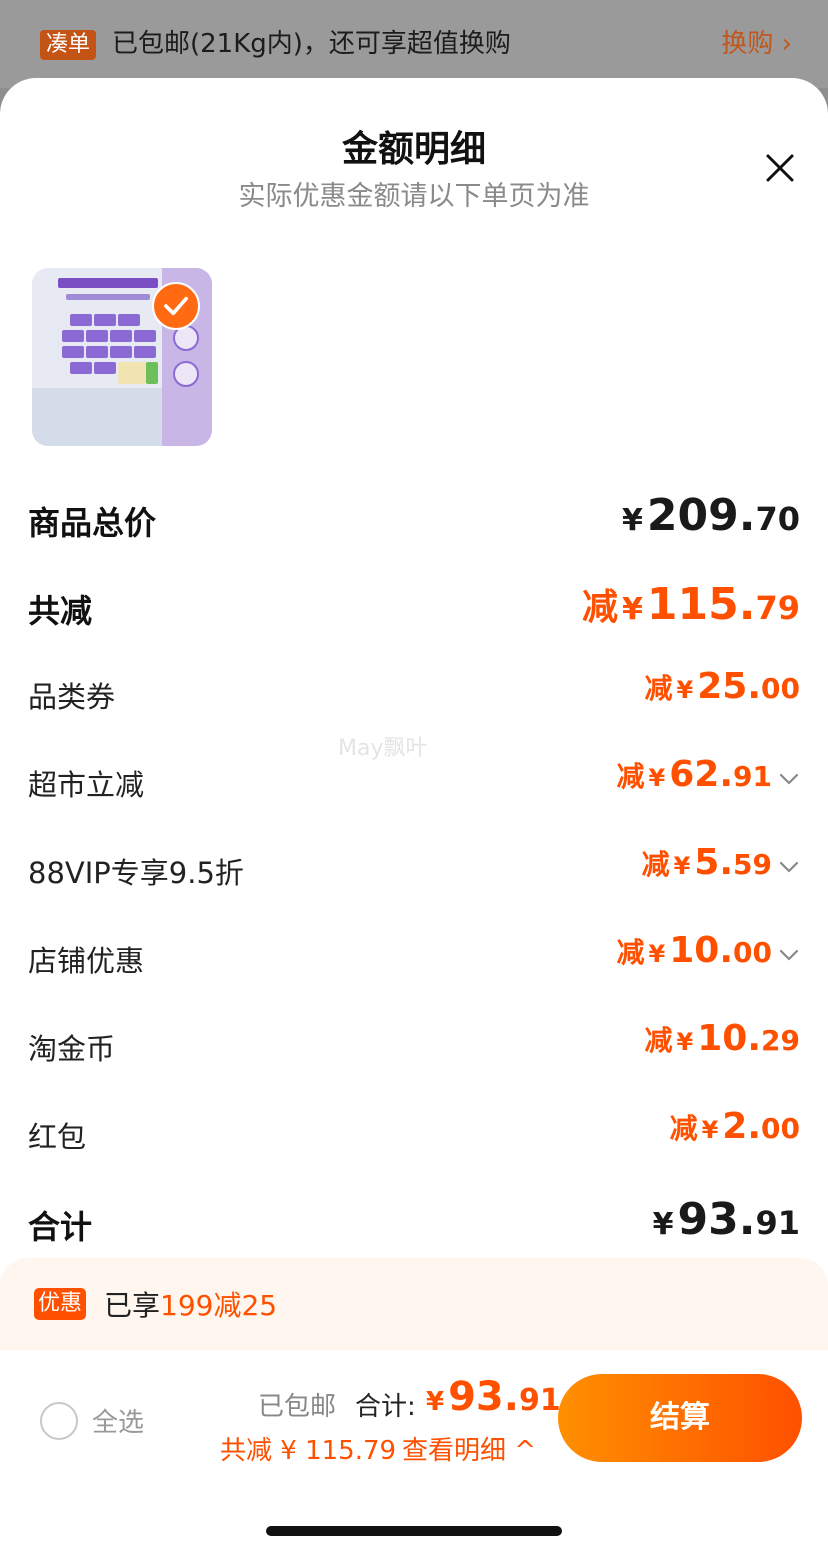 The height and width of the screenshot is (1554, 828). Describe the element at coordinates (72, 1049) in the screenshot. I see `row-label: 淘金币` at that location.